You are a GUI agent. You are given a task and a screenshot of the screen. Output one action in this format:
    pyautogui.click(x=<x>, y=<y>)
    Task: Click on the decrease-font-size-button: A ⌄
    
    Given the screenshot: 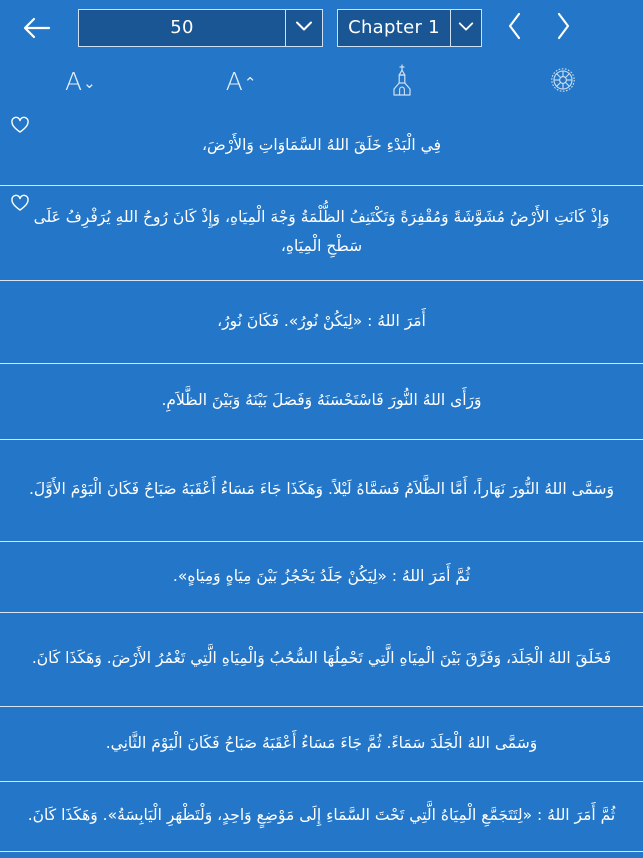 What is the action you would take?
    pyautogui.click(x=80, y=81)
    